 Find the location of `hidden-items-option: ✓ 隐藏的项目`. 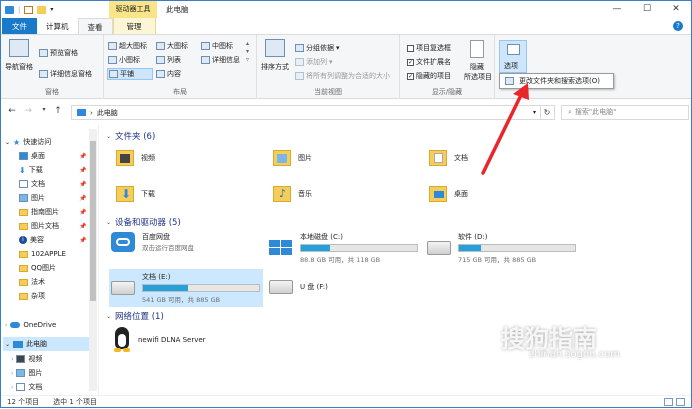

hidden-items-option: ✓ 隐藏的项目 is located at coordinates (429, 76).